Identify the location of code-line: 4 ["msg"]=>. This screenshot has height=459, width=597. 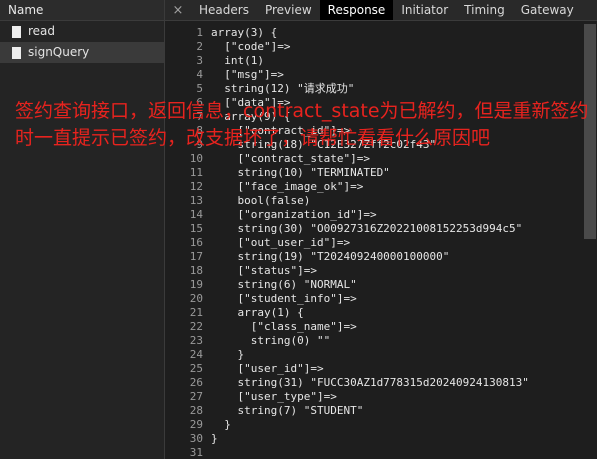
(369, 75).